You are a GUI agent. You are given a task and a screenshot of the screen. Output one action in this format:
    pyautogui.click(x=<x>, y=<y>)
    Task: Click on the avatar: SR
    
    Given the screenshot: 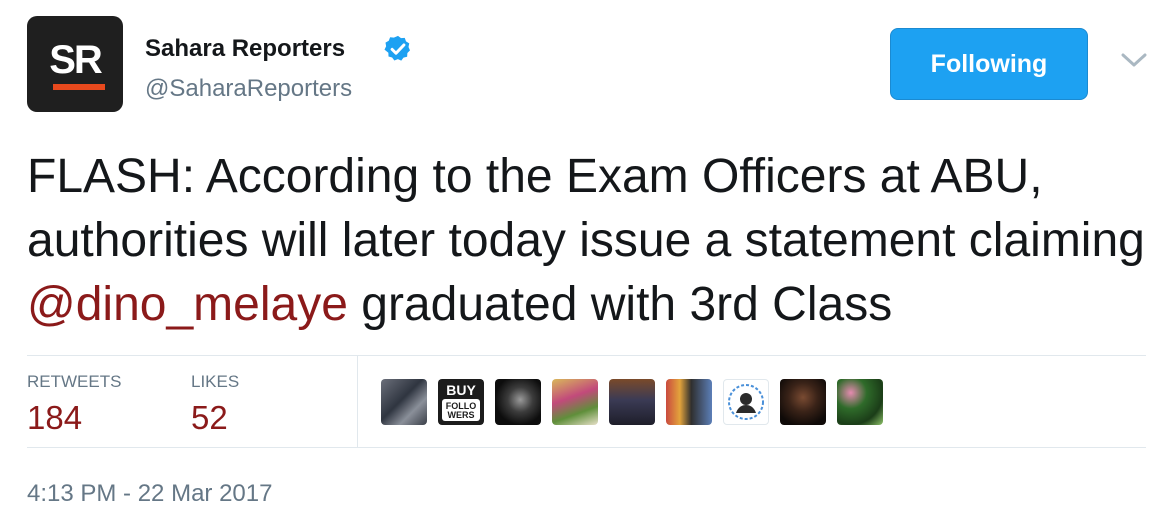 What is the action you would take?
    pyautogui.click(x=75, y=64)
    